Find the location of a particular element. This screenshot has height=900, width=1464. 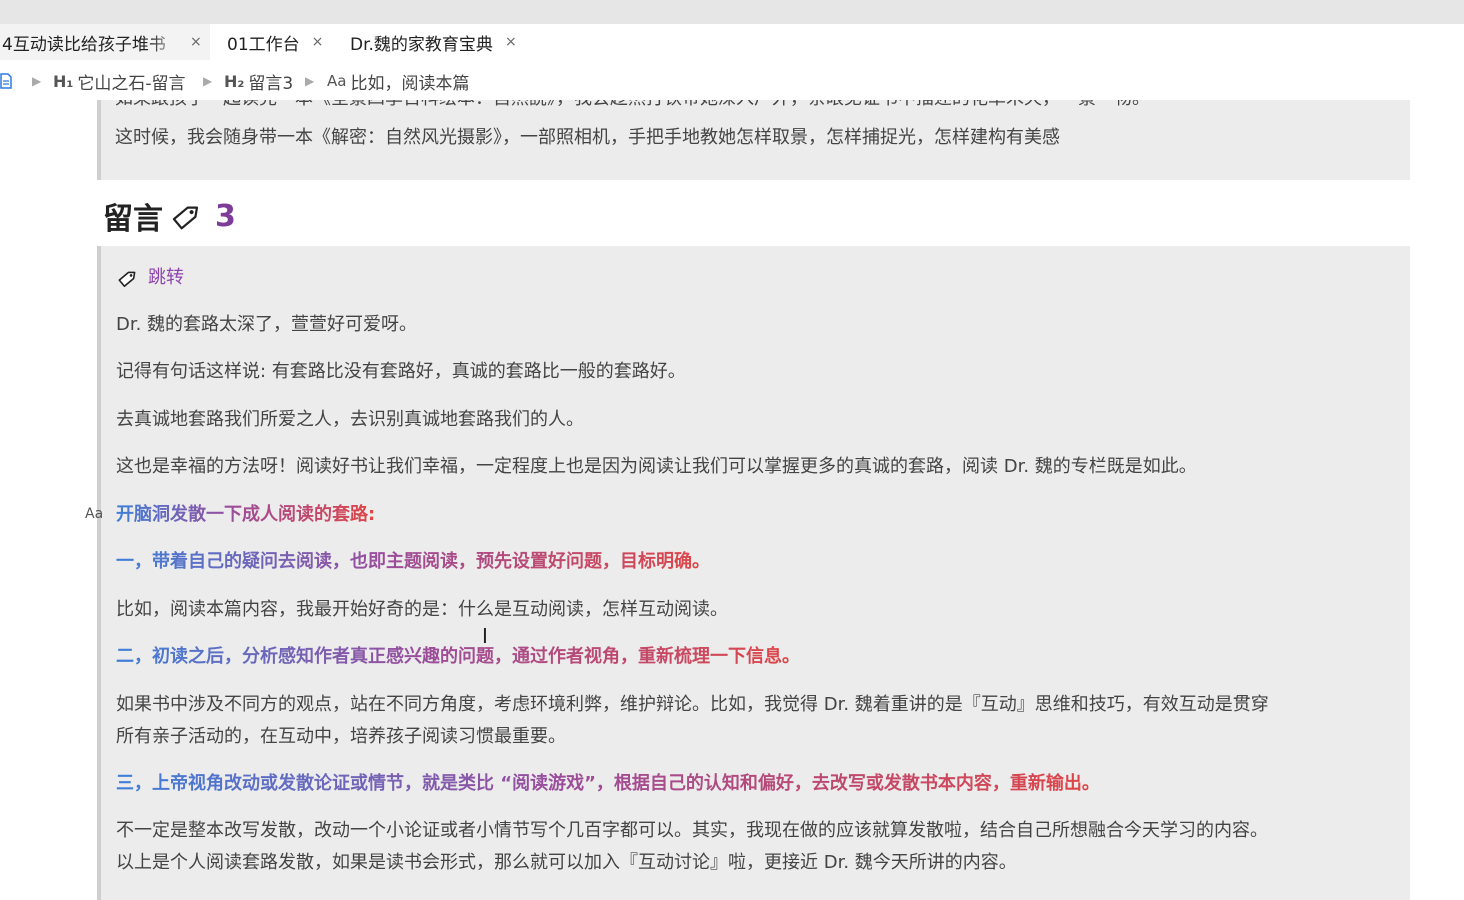

breadcrumb-item-h2: H₂ 留言3 is located at coordinates (258, 81).